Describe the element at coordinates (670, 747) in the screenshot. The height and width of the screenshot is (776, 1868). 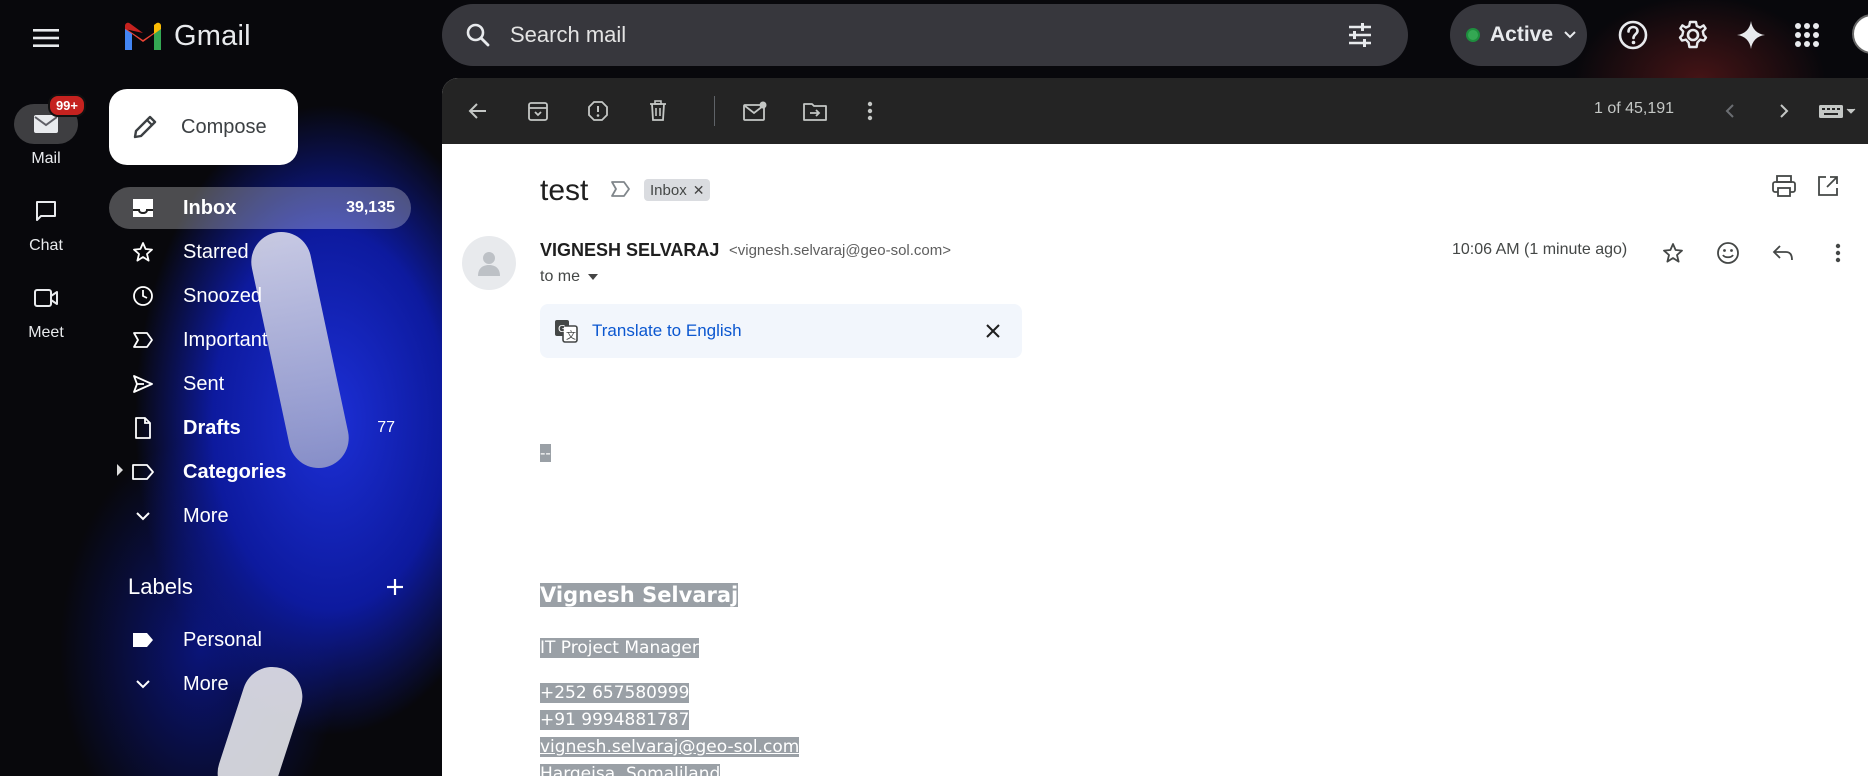
I see `signature-email-link: vignesh.selvaraj@geo-sol.com` at that location.